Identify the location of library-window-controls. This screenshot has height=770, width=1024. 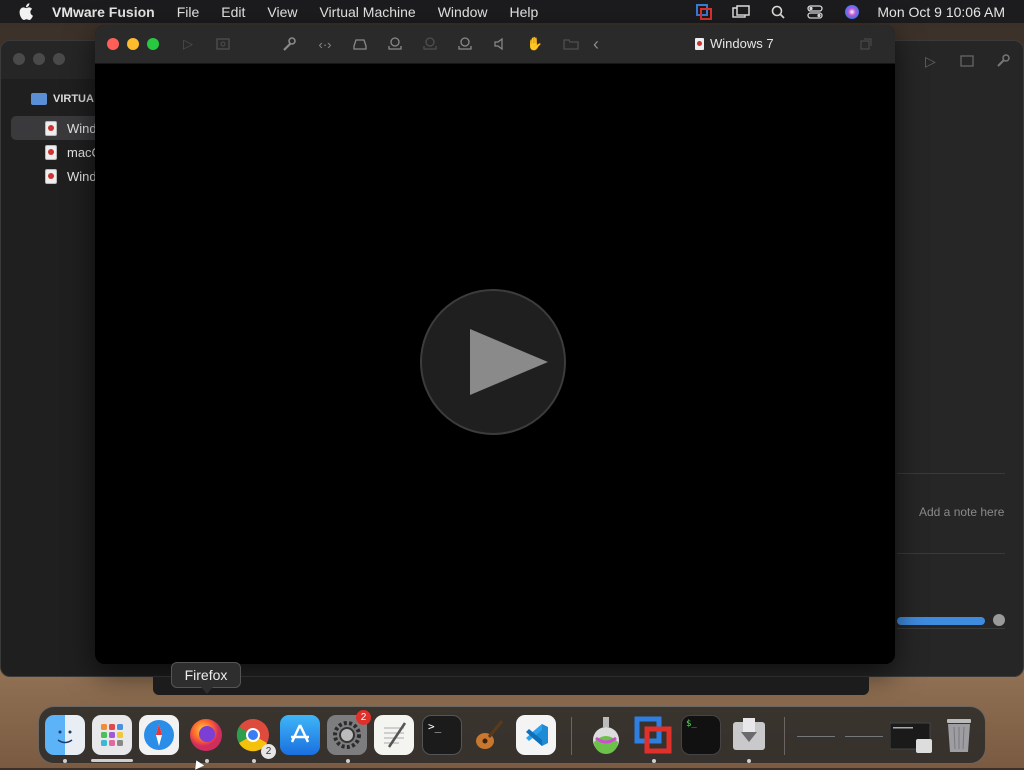
(39, 59).